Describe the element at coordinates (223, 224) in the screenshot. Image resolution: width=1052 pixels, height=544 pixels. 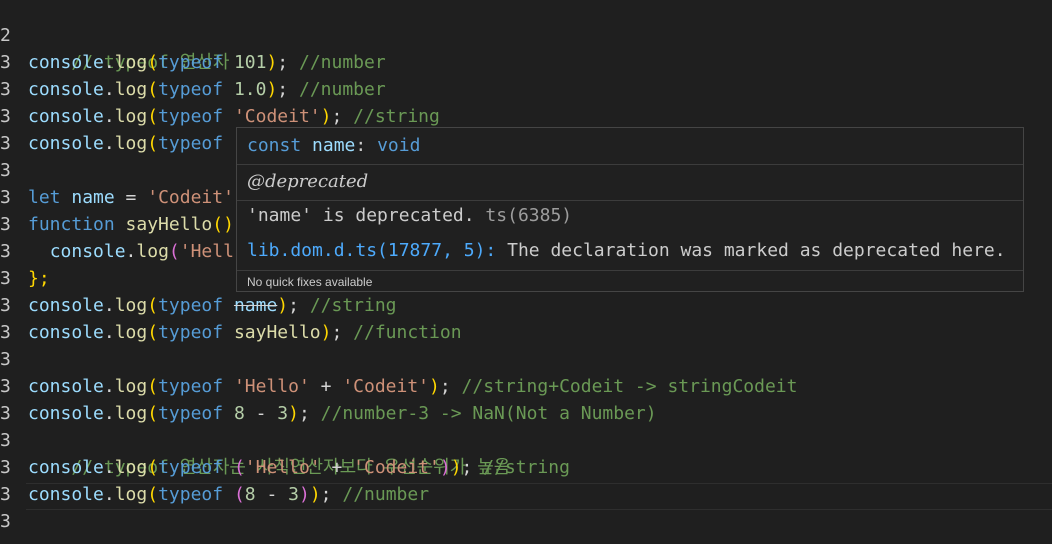
I see `bracket: ()` at that location.